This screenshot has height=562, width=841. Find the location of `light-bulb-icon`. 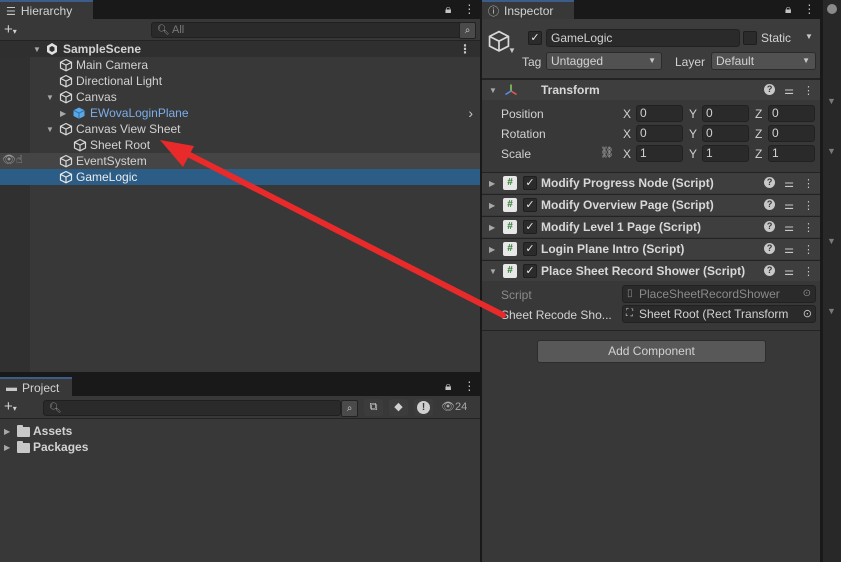

light-bulb-icon is located at coordinates (832, 9).